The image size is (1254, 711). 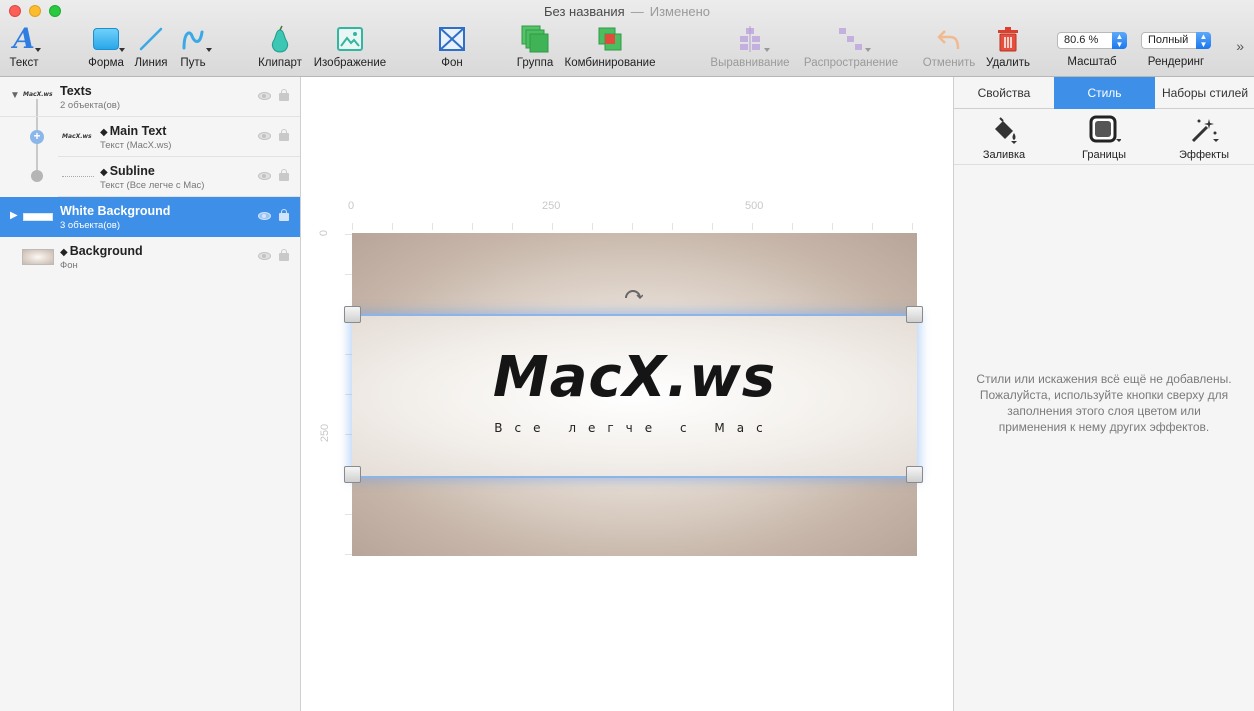 I want to click on render-label: Рендеринг, so click(x=1176, y=62).